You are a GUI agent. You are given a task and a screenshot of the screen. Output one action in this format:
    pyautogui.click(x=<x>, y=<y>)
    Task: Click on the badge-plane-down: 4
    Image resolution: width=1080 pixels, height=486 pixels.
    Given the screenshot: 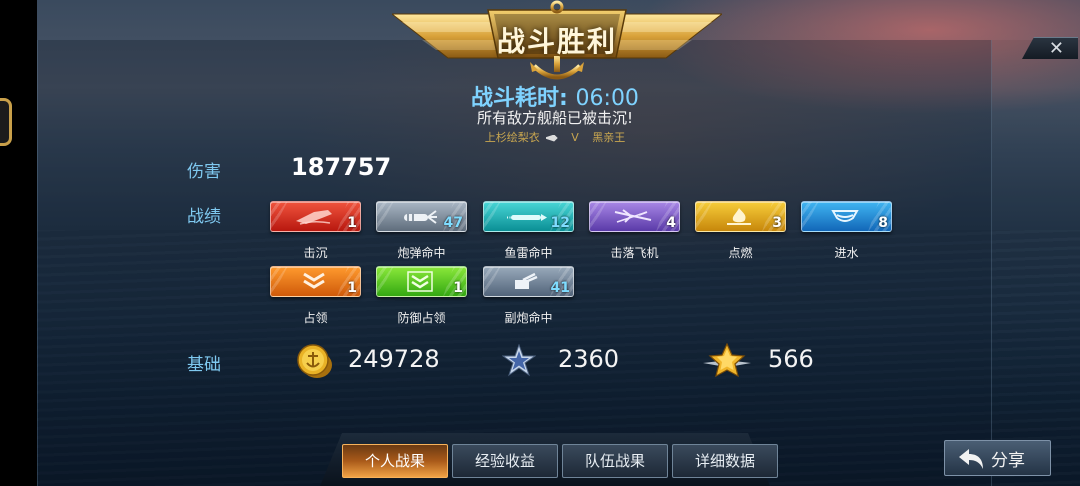 What is the action you would take?
    pyautogui.click(x=634, y=216)
    